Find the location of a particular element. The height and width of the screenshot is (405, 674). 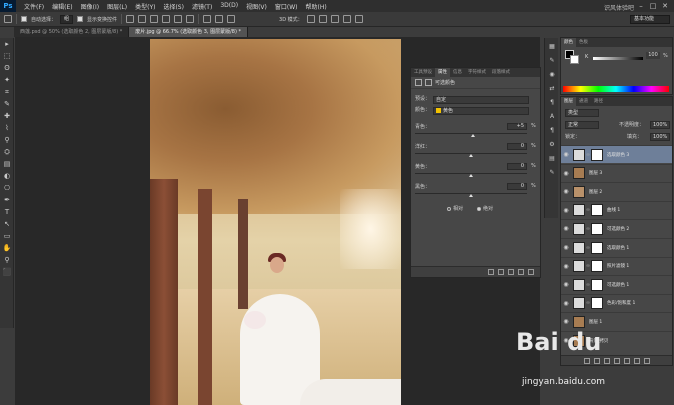

tool-icon: ✚ is located at coordinates (7, 116).